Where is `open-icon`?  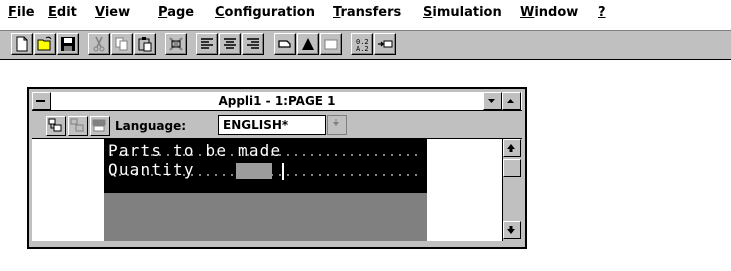 open-icon is located at coordinates (44, 43).